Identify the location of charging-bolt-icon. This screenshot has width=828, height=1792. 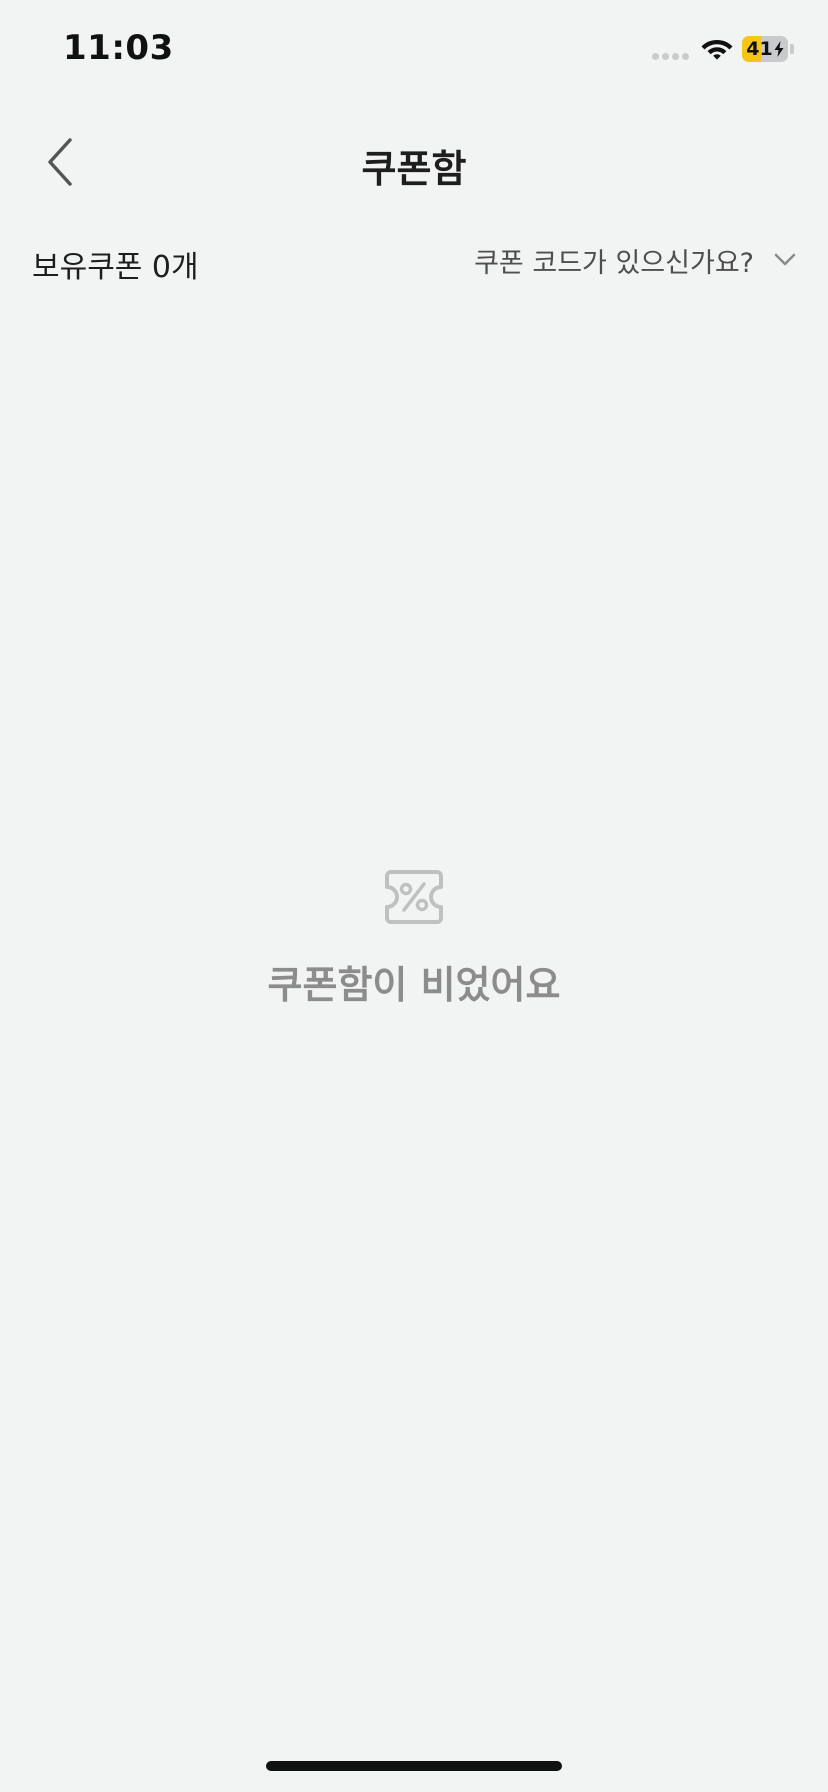
(779, 49).